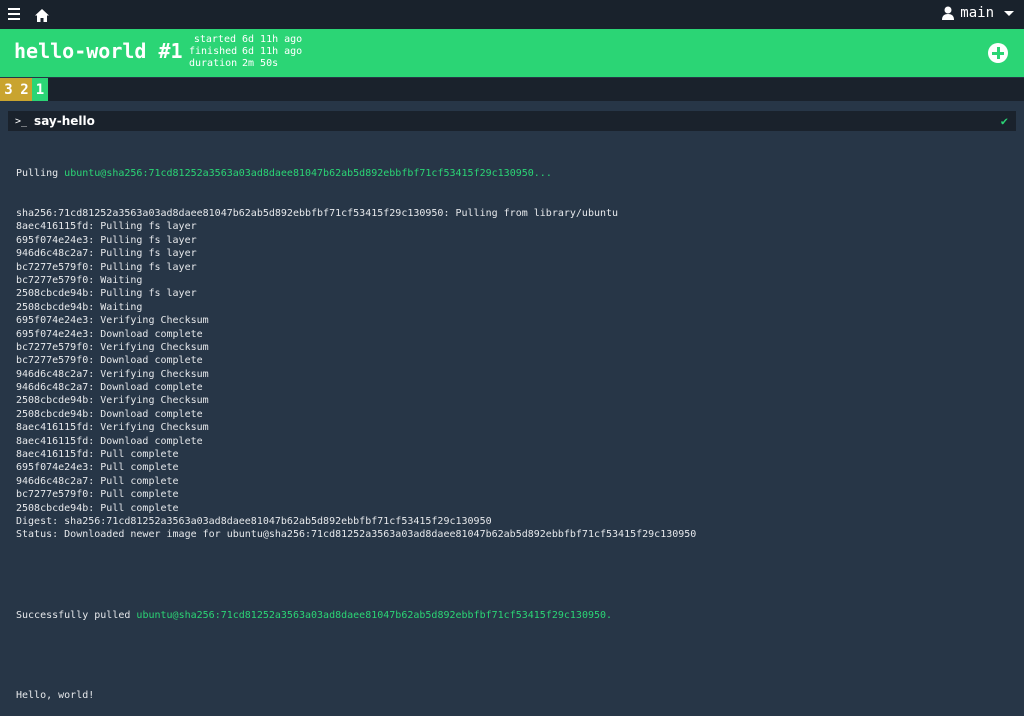 Image resolution: width=1024 pixels, height=716 pixels. Describe the element at coordinates (97, 468) in the screenshot. I see `log-line: 695f074e24e3: Pull complete` at that location.